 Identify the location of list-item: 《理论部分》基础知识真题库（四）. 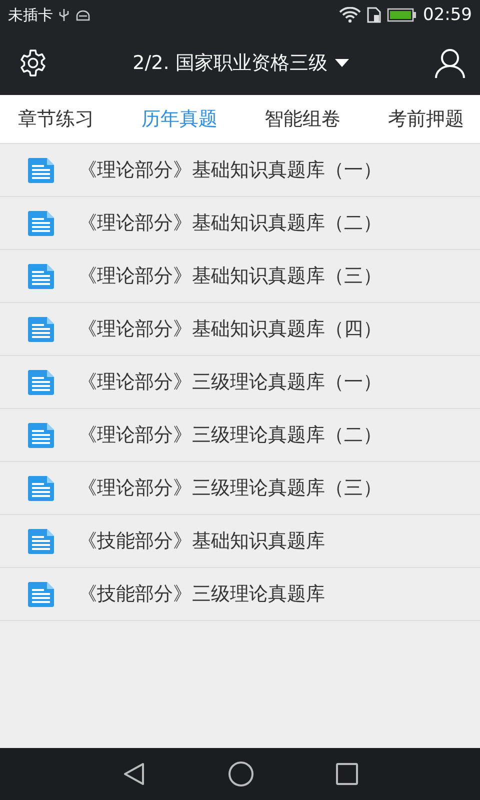
(240, 329).